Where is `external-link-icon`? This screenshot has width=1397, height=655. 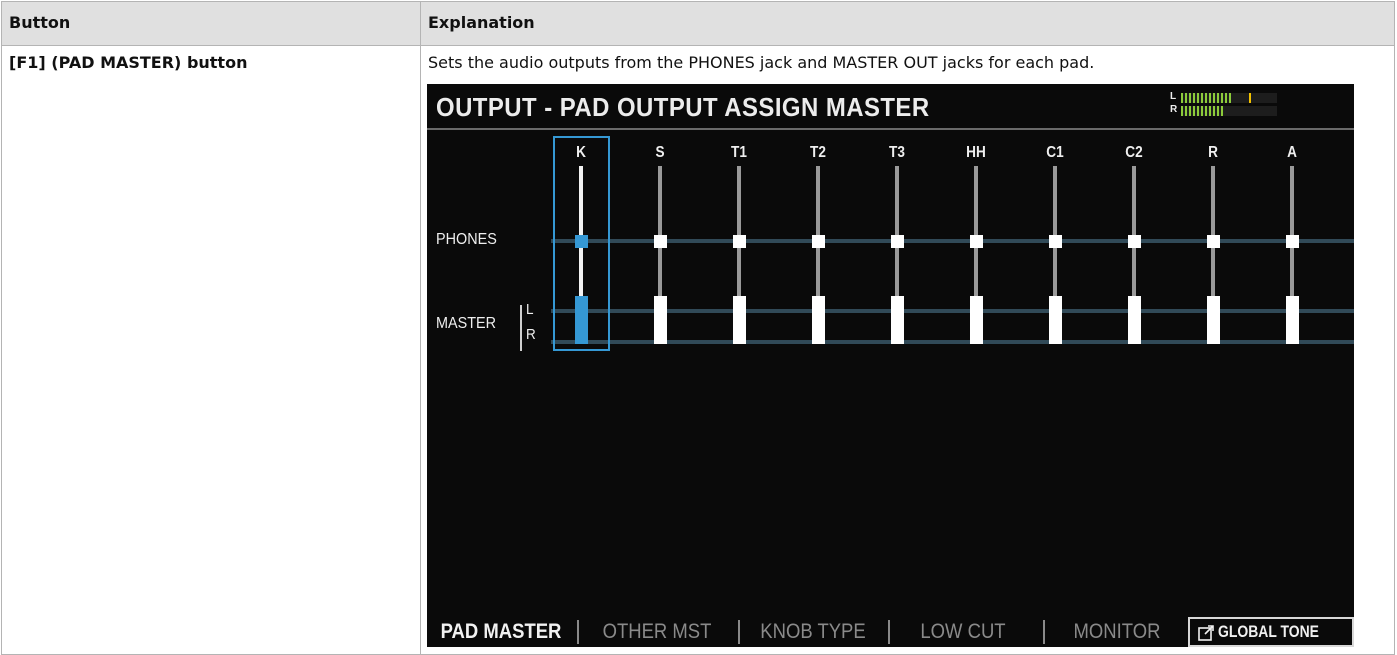
external-link-icon is located at coordinates (1206, 632).